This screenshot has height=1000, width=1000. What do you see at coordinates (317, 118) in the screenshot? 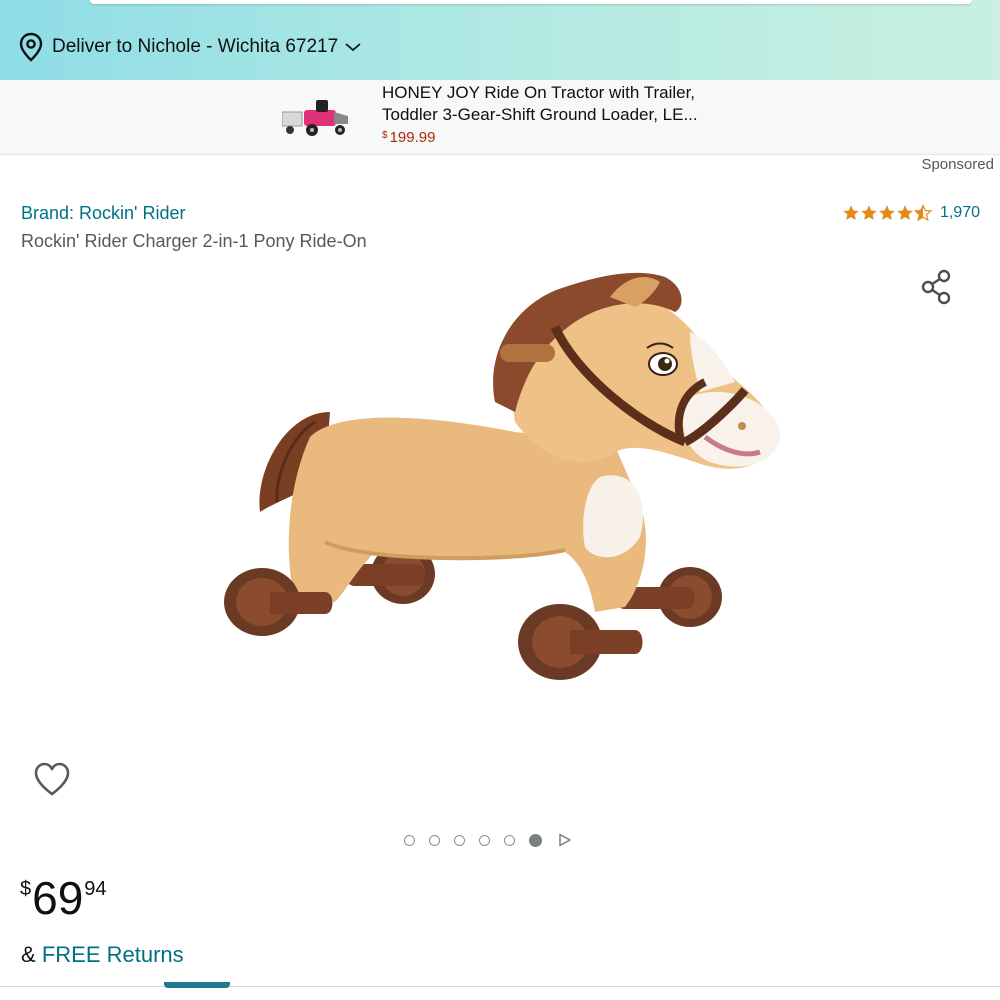
I see `sponsored-product-thumbnail` at bounding box center [317, 118].